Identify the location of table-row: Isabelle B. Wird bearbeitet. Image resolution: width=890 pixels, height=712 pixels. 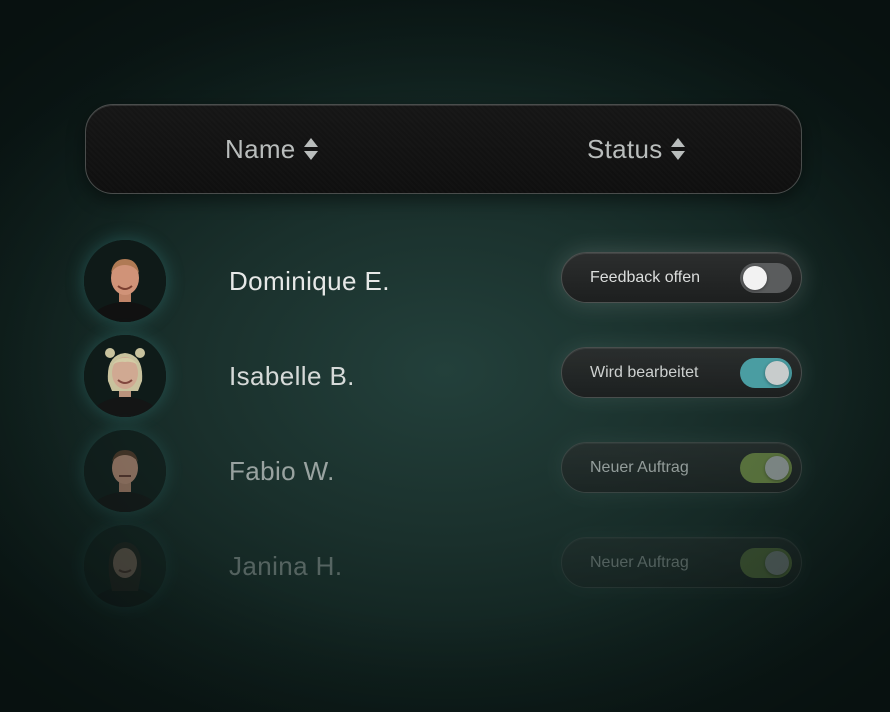
(445, 377).